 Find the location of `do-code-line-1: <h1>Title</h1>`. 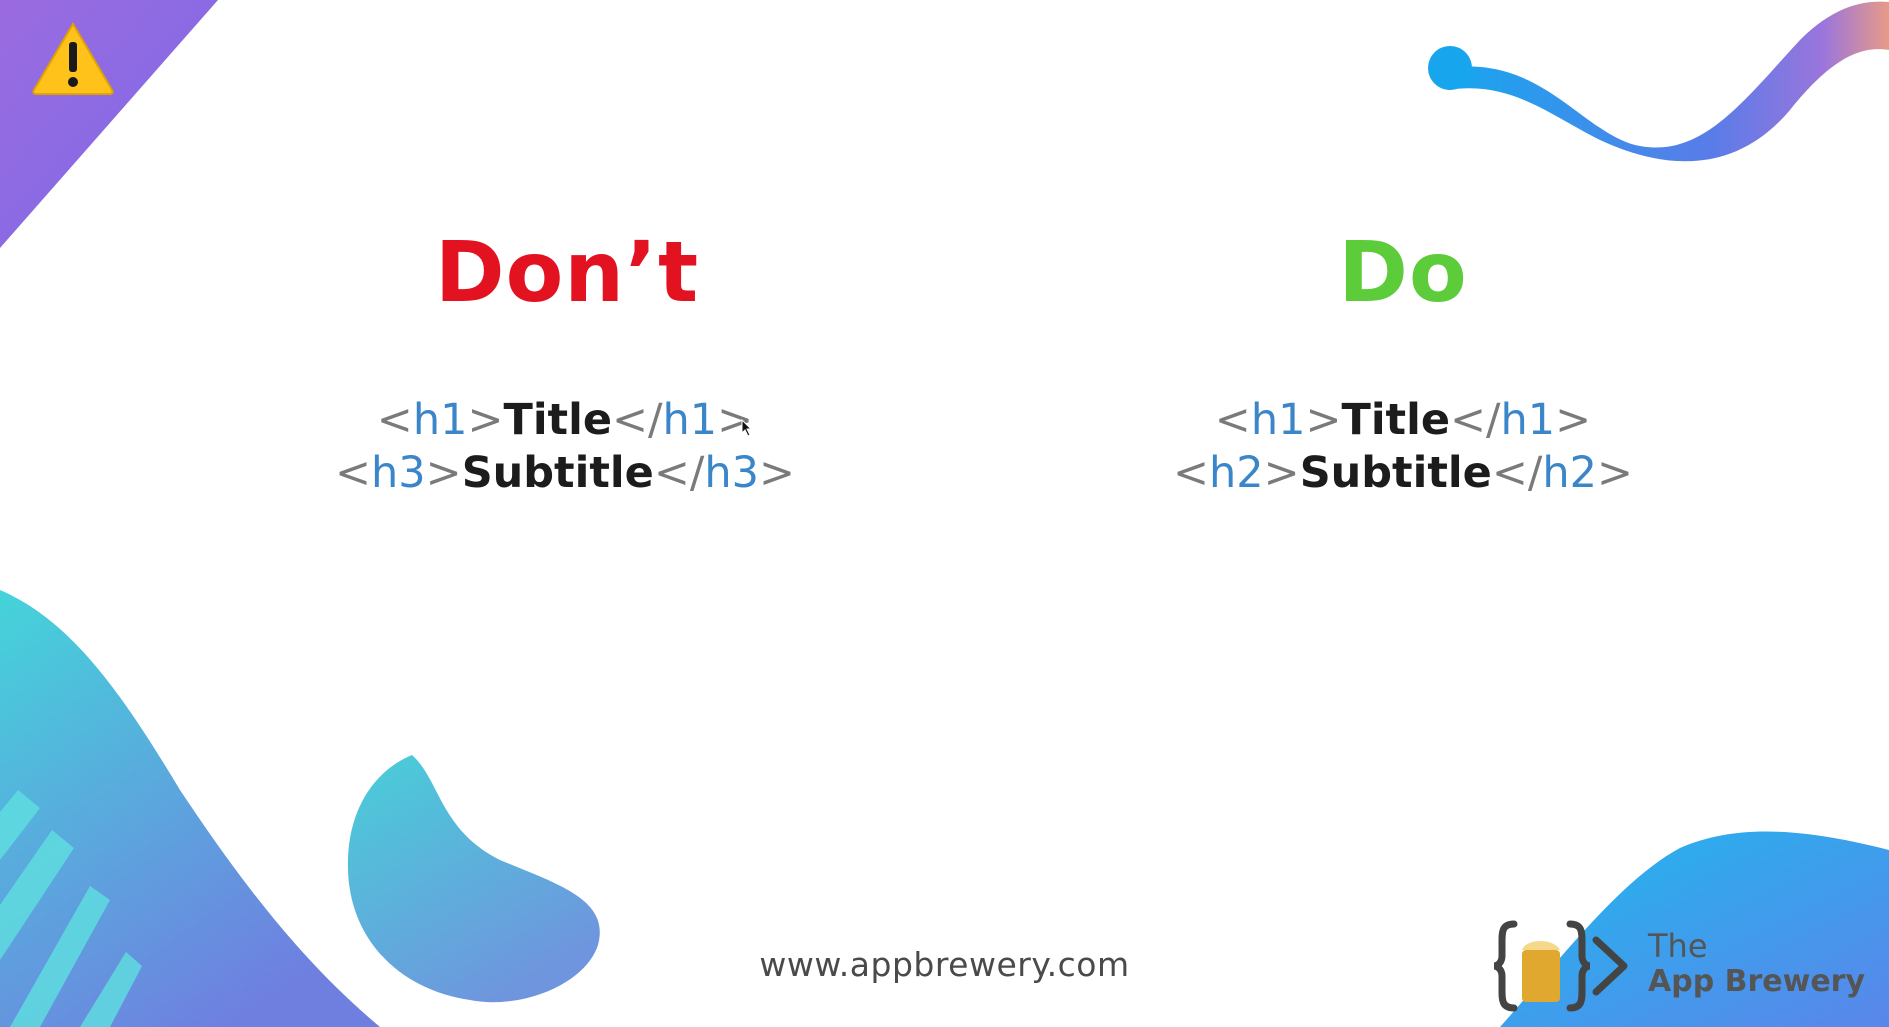

do-code-line-1: <h1>Title</h1> is located at coordinates (1403, 420).